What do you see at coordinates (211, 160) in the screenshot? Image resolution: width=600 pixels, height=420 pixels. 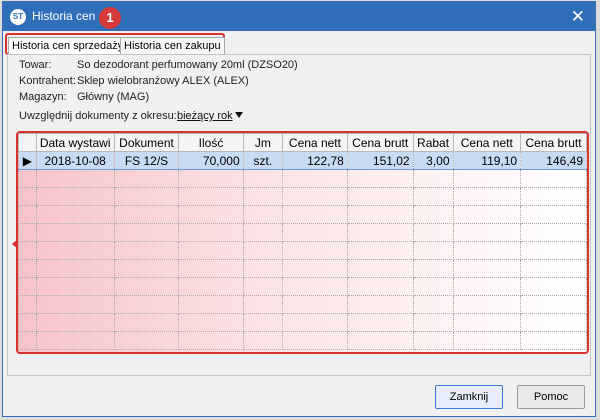 I see `cell-ilosc: 70,000` at bounding box center [211, 160].